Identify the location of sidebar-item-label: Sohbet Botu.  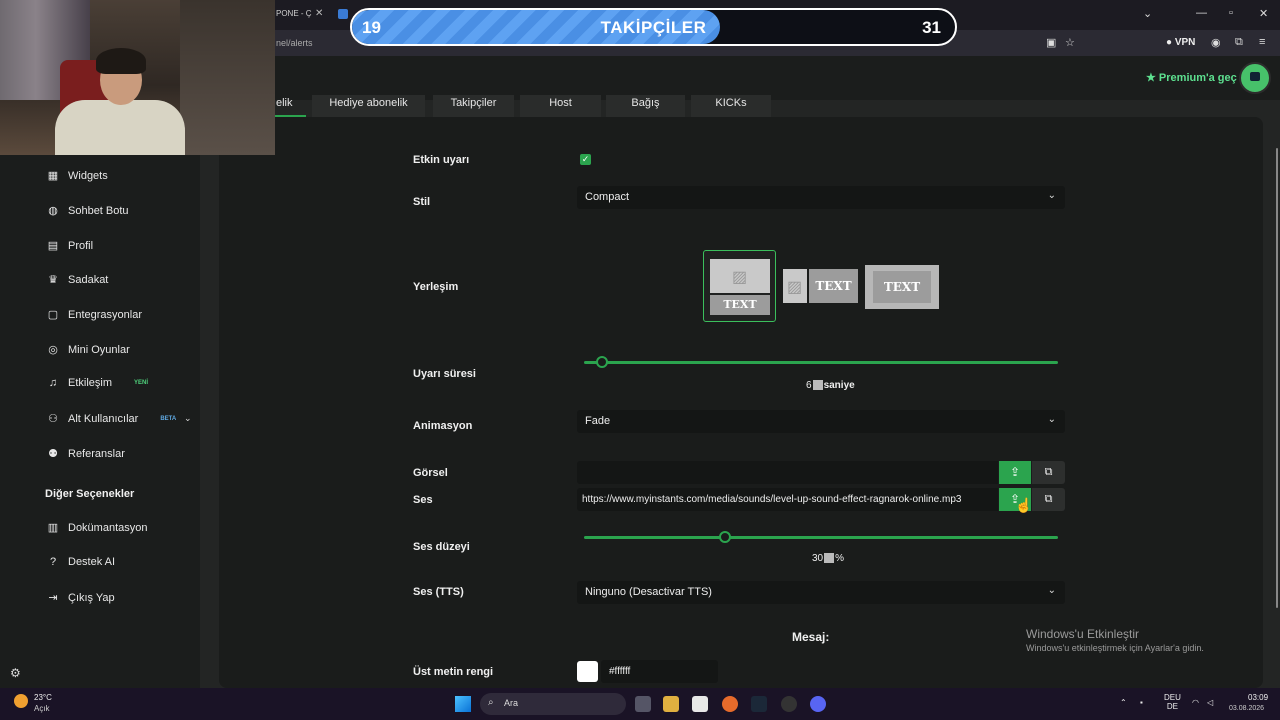
(98, 210).